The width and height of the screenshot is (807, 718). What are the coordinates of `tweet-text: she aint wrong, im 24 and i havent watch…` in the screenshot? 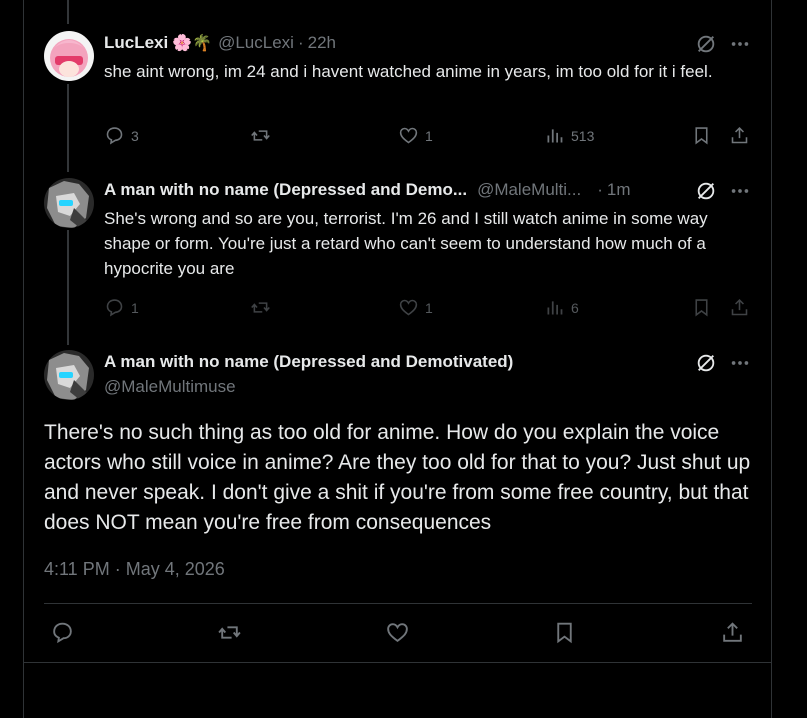 It's located at (408, 71).